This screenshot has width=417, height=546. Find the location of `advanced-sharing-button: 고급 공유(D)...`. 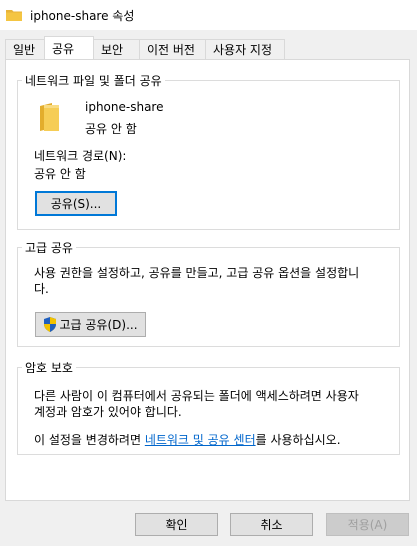

advanced-sharing-button: 고급 공유(D)... is located at coordinates (90, 324).